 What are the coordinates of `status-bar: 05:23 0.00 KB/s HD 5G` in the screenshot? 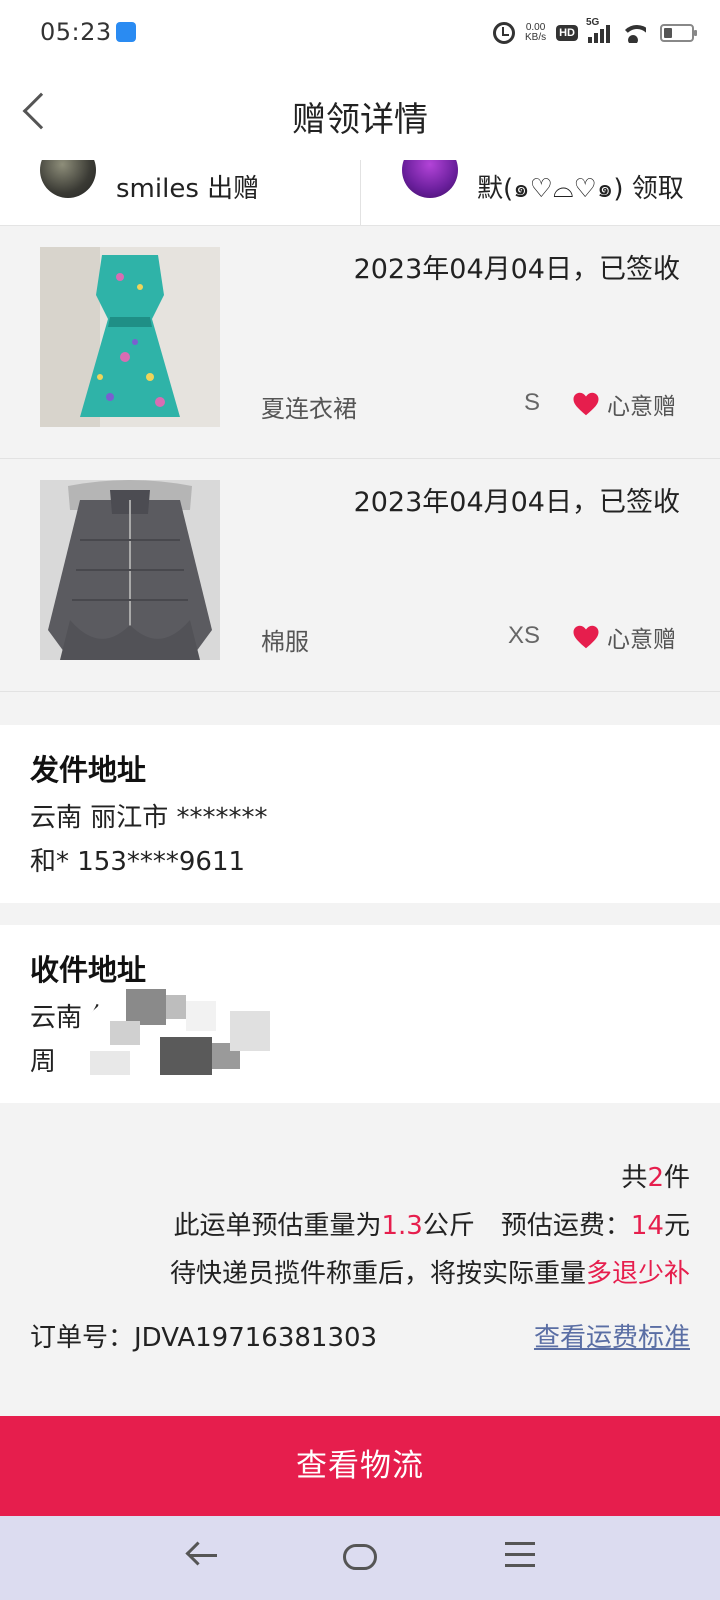 It's located at (360, 33).